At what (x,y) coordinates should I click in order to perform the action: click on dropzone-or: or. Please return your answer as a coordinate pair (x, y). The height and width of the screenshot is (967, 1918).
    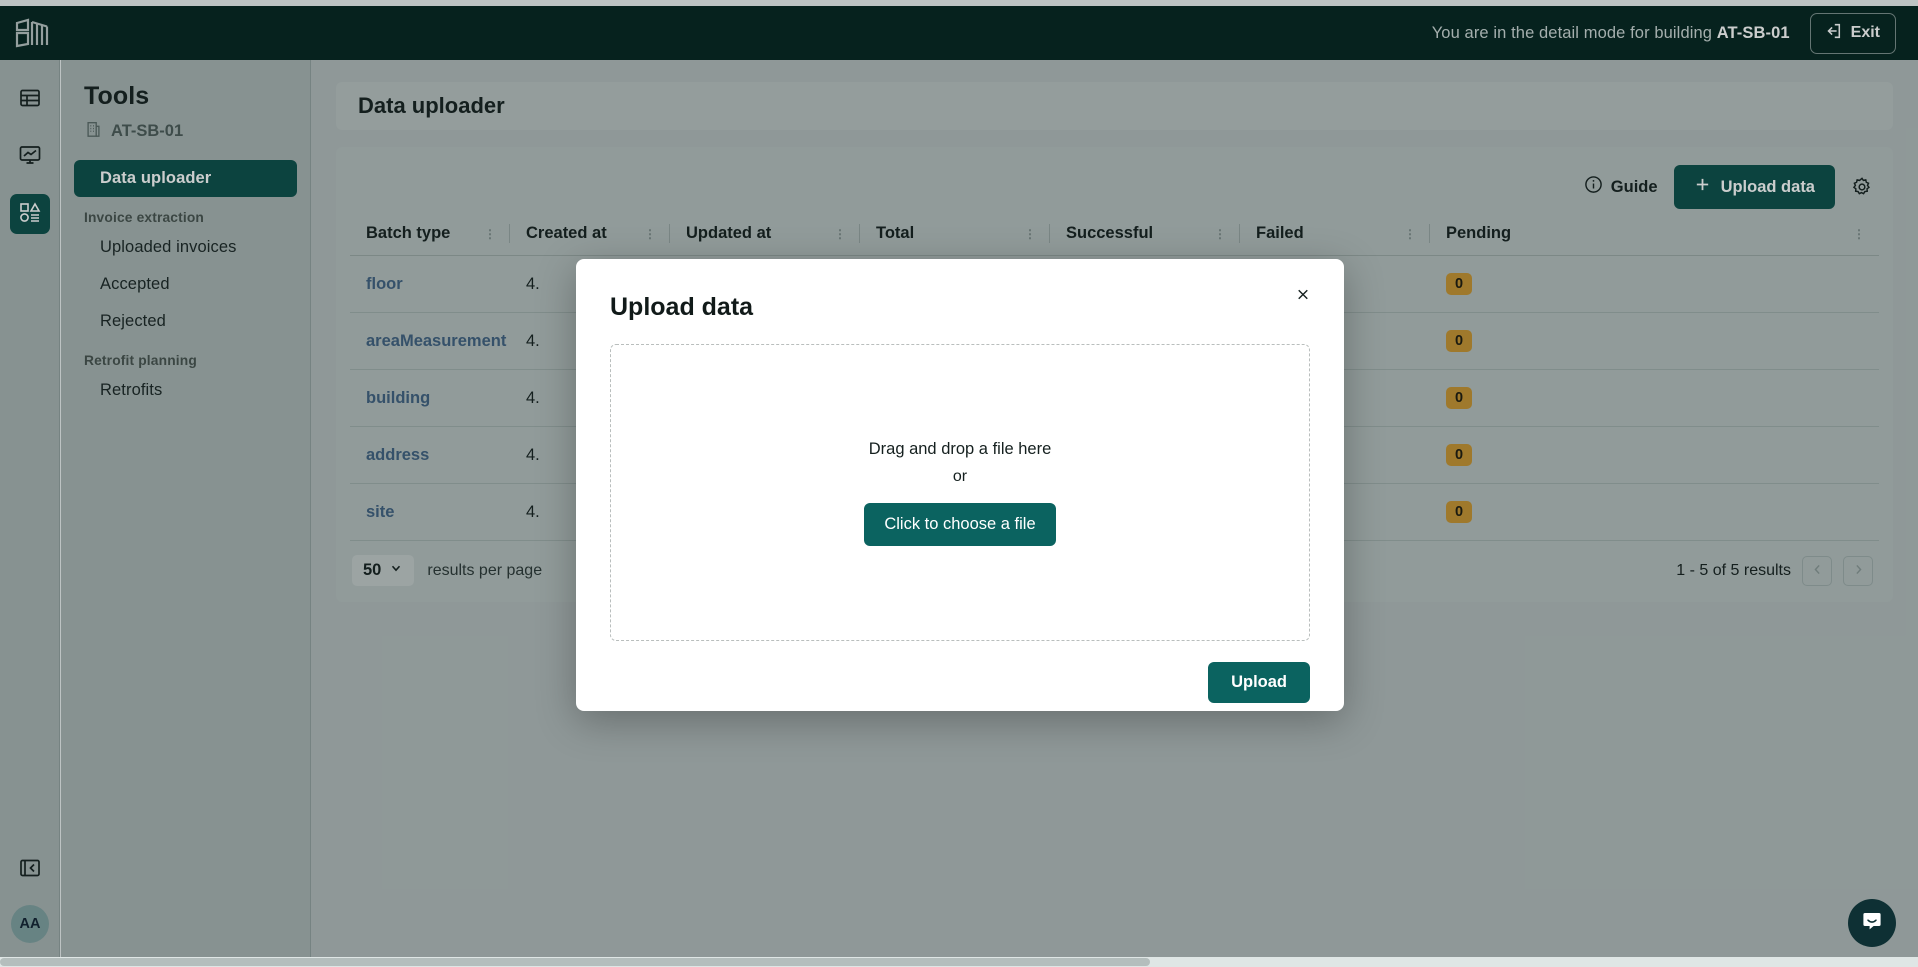
    Looking at the image, I should click on (960, 476).